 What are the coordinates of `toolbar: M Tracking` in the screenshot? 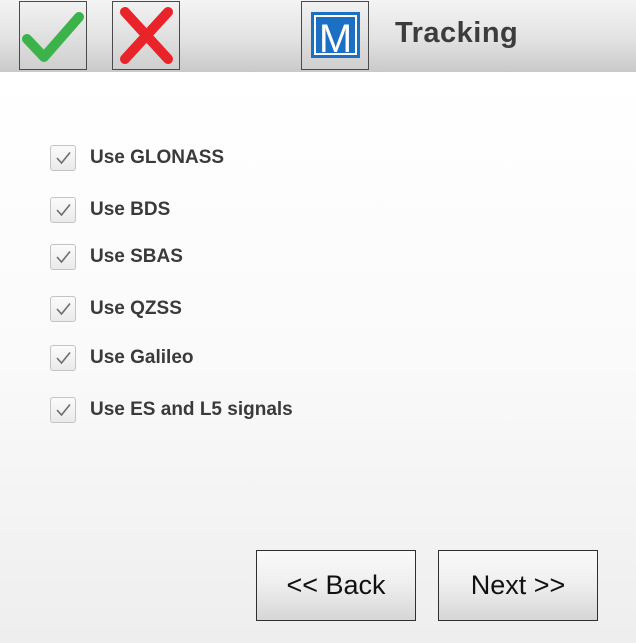 It's located at (318, 36).